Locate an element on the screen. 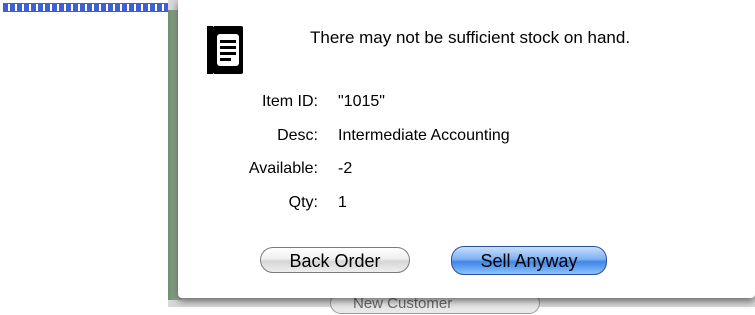 This screenshot has height=315, width=755. corrupted-title-text is located at coordinates (87, 7).